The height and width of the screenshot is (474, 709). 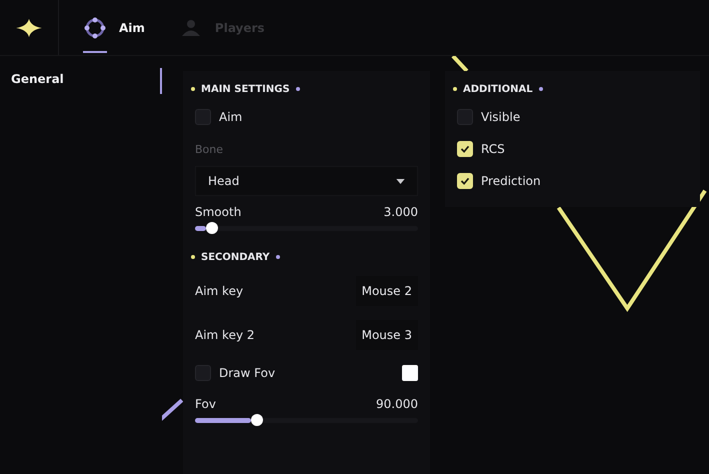 I want to click on dropdown: Head, so click(x=306, y=181).